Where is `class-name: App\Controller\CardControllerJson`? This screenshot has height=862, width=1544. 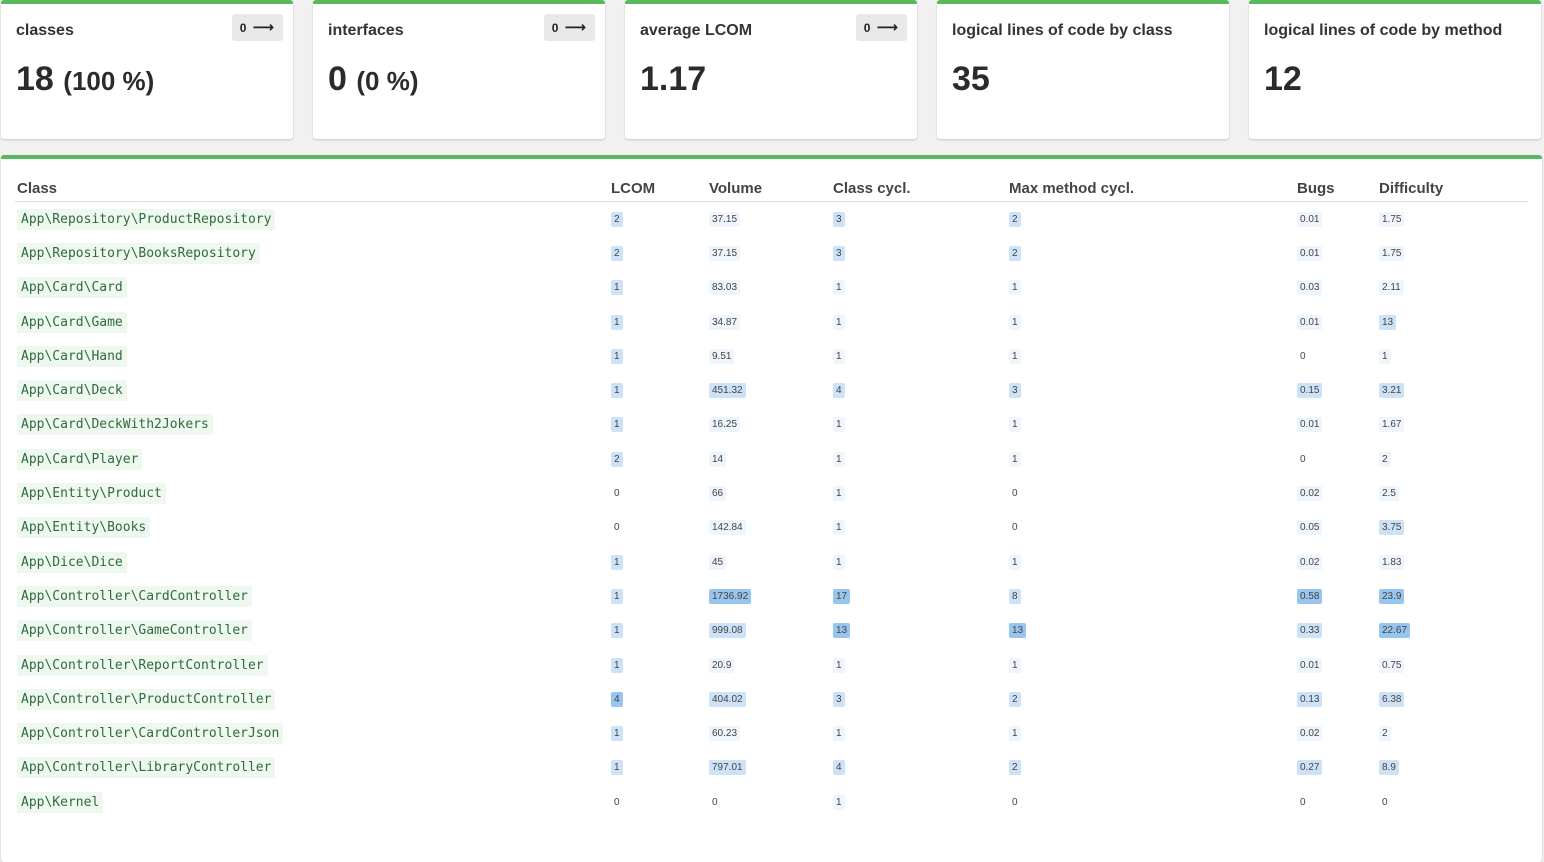 class-name: App\Controller\CardControllerJson is located at coordinates (150, 734).